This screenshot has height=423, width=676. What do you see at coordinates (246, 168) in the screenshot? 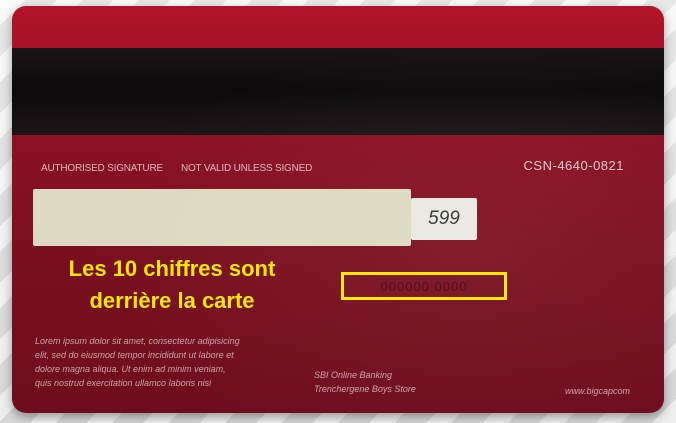
I see `not-valid-label: NOT VALID UNLESS SIGNED` at bounding box center [246, 168].